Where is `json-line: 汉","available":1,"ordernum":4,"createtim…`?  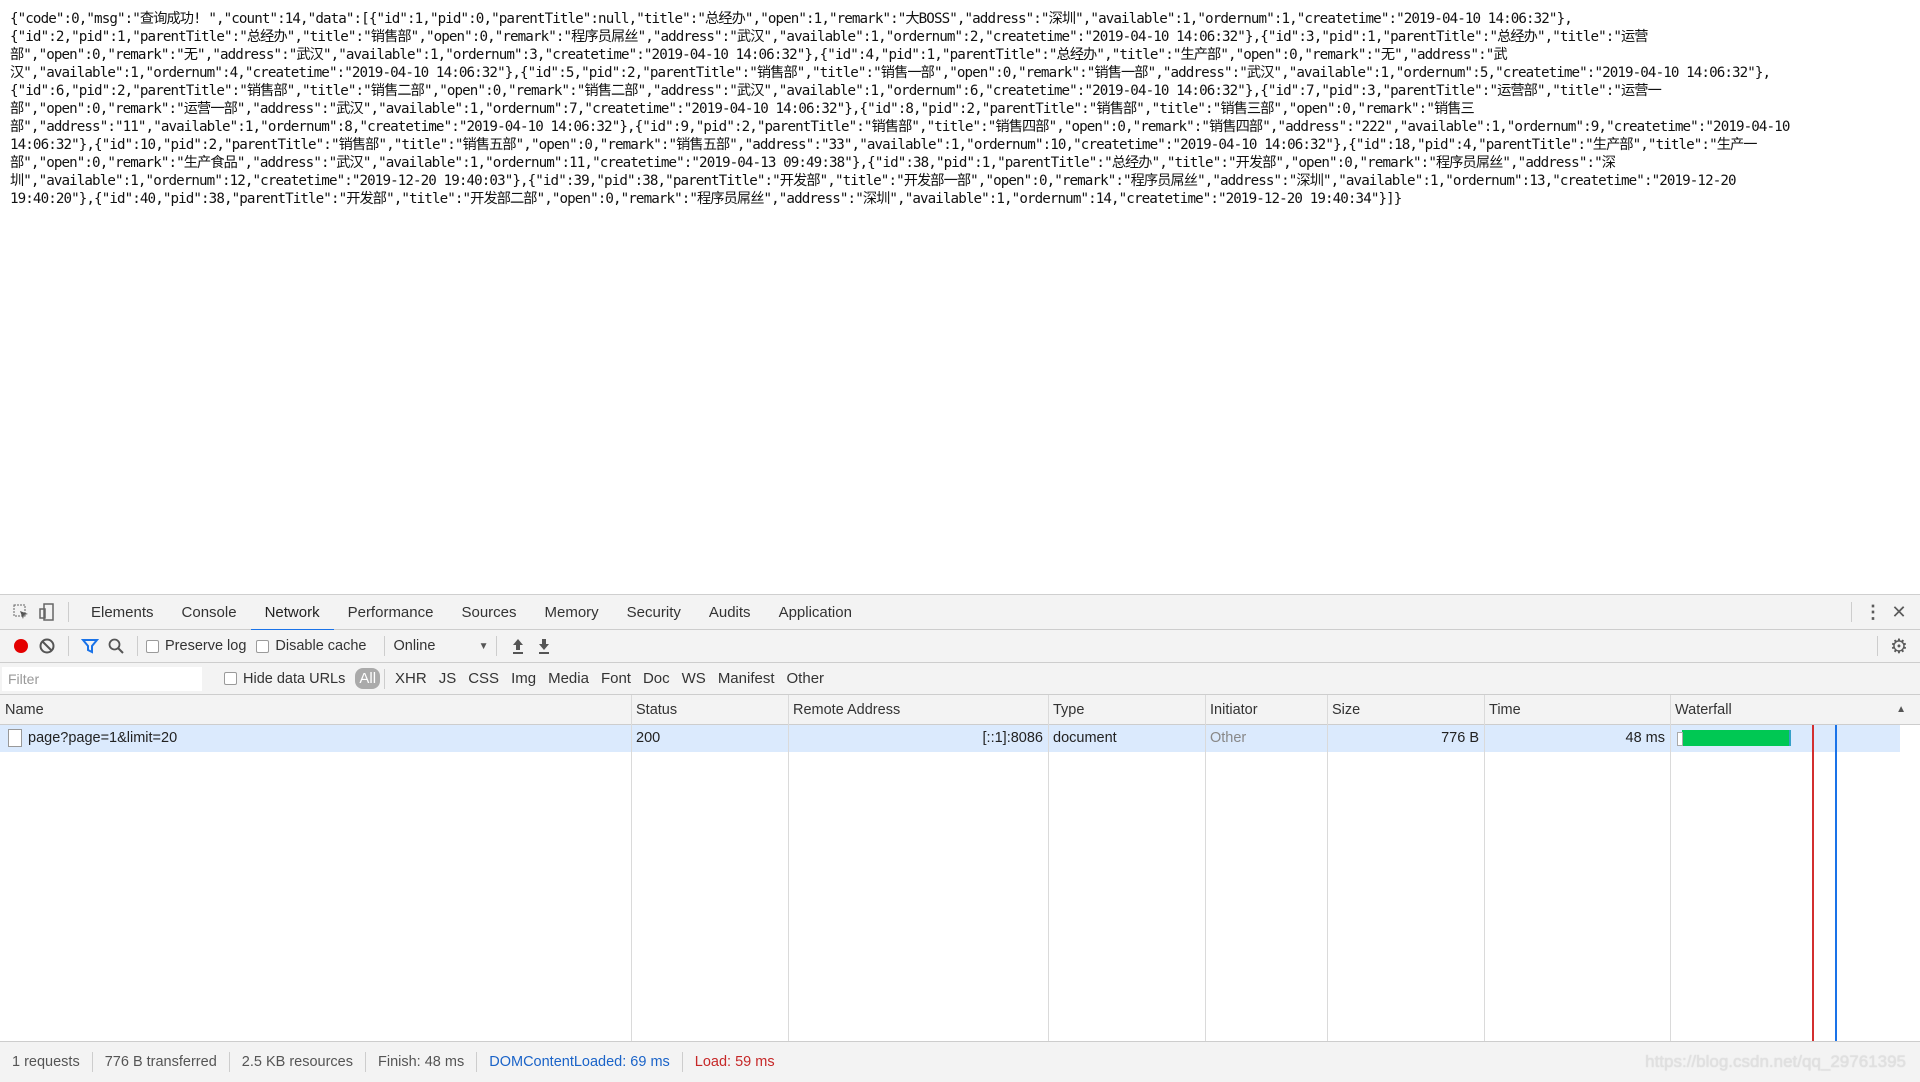
json-line: 汉","available":1,"ordernum":4,"createtim… is located at coordinates (890, 73).